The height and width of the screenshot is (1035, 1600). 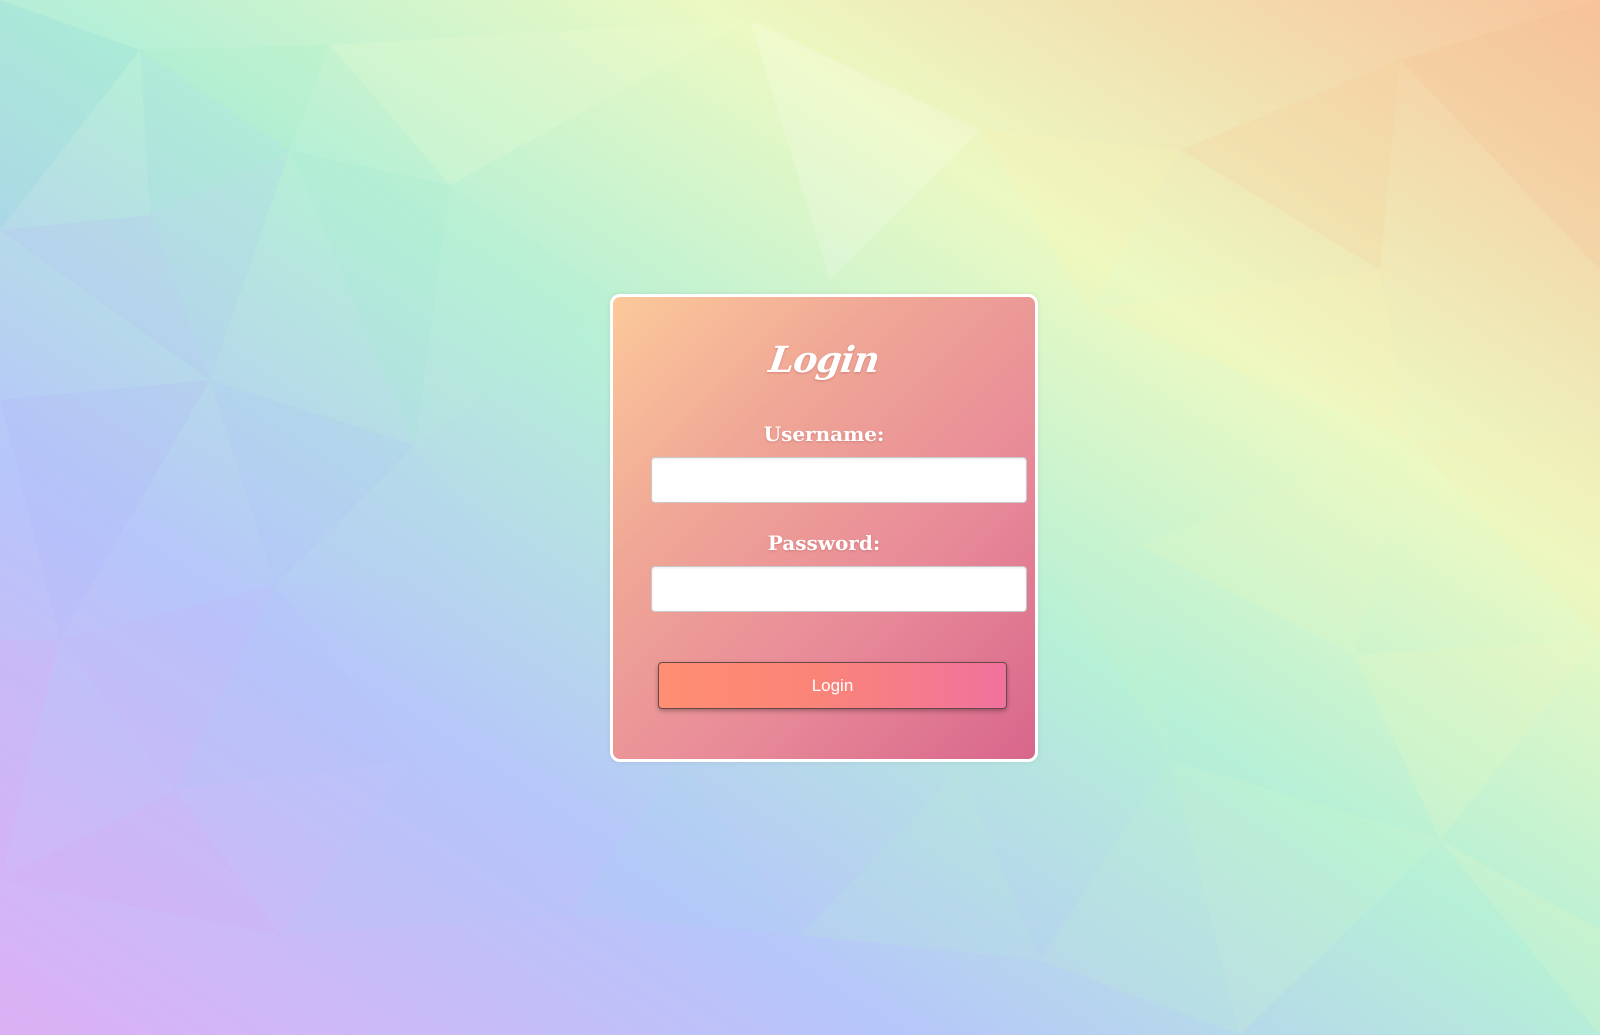 What do you see at coordinates (824, 360) in the screenshot?
I see `login-title: Login` at bounding box center [824, 360].